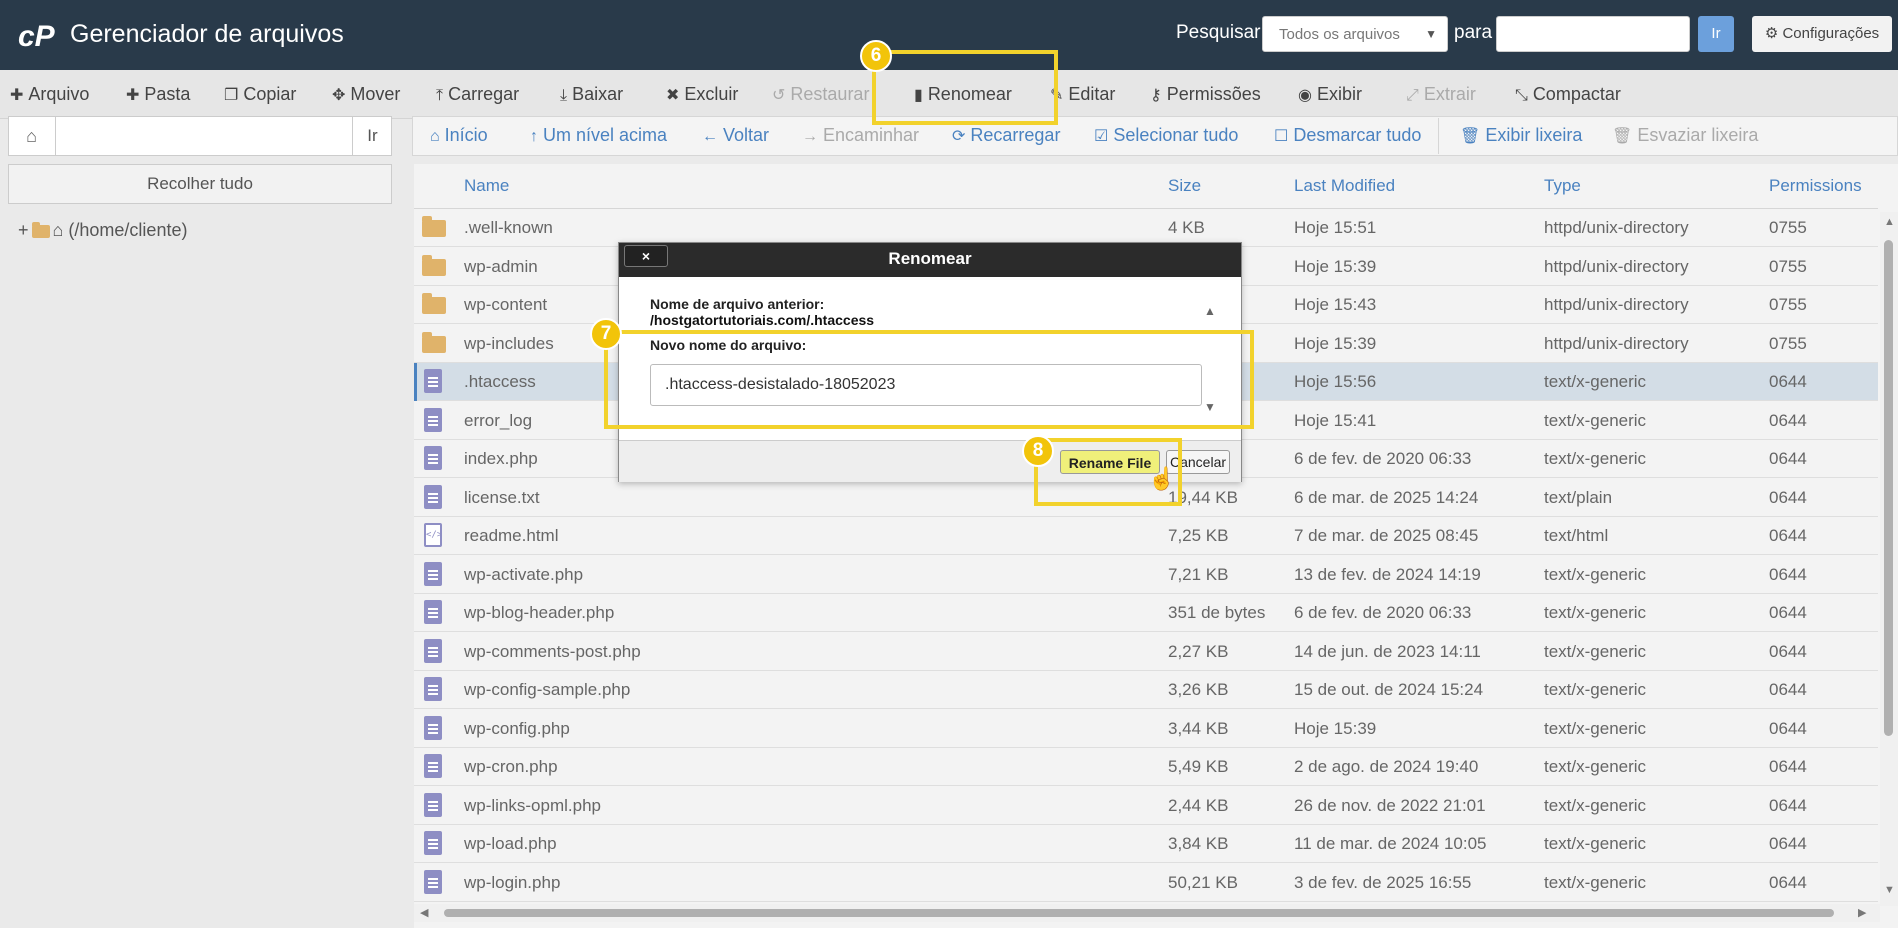  I want to click on toolbar-copiar-button: ❐ Copiar, so click(260, 94).